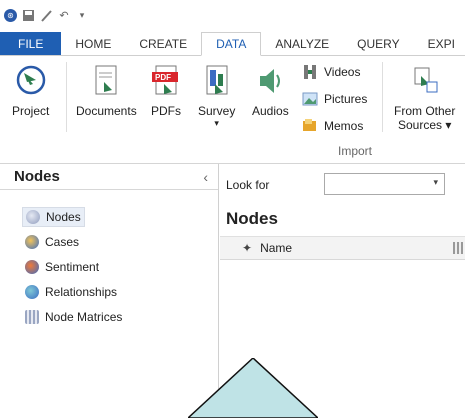 The height and width of the screenshot is (418, 465). Describe the element at coordinates (32, 317) in the screenshot. I see `node-matrices-icon` at that location.